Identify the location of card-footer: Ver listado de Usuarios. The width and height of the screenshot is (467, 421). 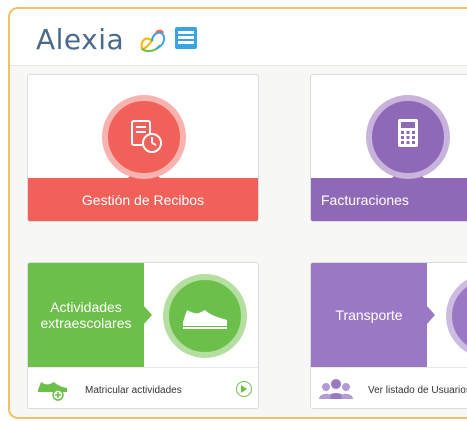
(389, 387).